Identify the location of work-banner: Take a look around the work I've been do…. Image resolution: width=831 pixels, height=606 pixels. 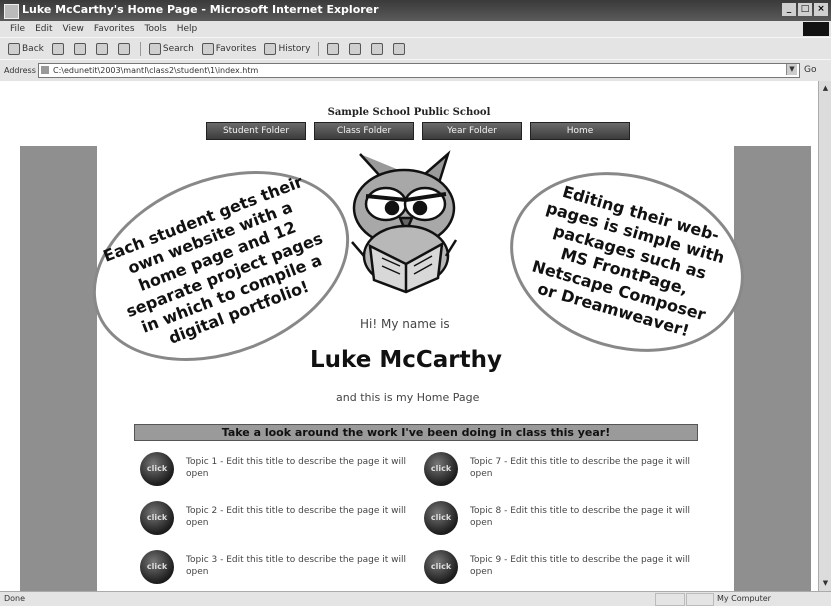
(416, 432).